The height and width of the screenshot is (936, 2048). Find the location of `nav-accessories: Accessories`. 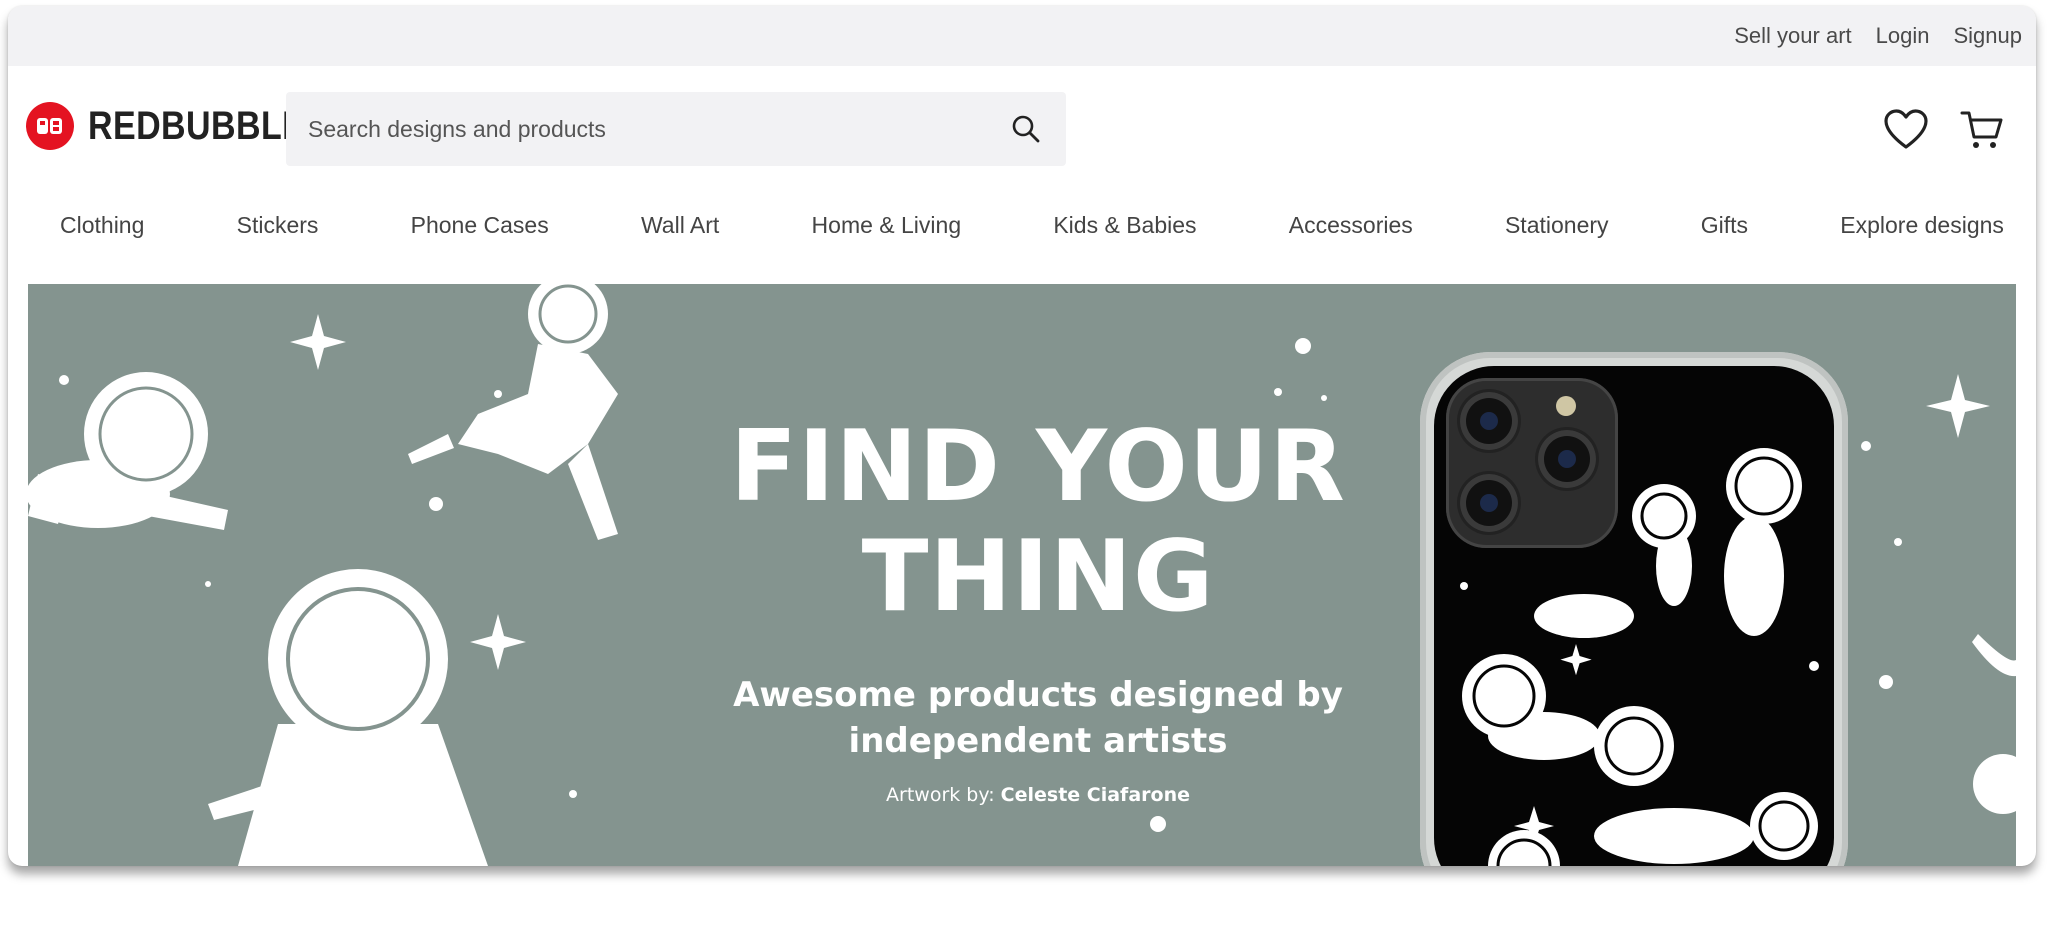

nav-accessories: Accessories is located at coordinates (1351, 225).